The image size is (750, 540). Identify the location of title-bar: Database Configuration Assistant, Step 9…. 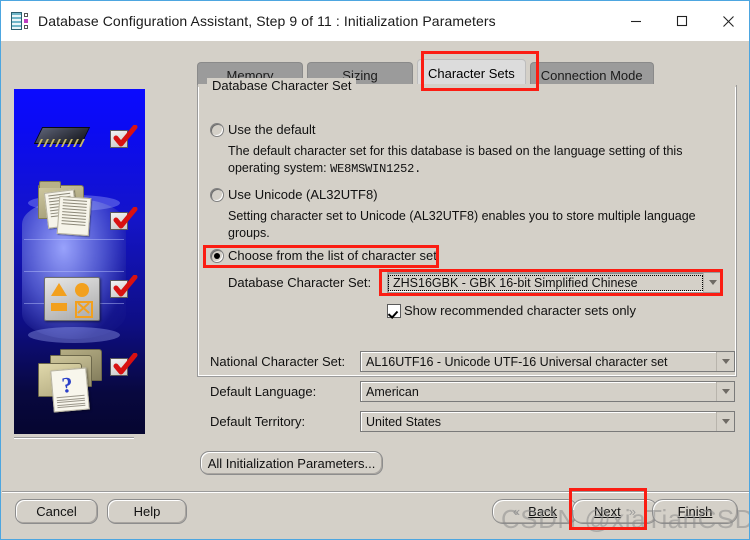
(375, 21).